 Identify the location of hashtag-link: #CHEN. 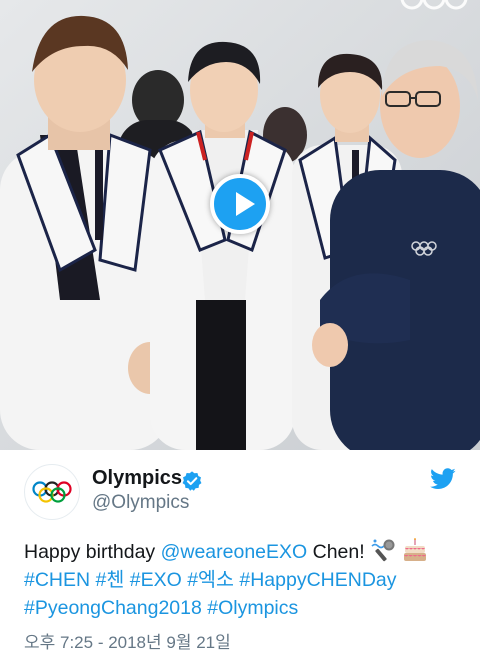
(57, 580).